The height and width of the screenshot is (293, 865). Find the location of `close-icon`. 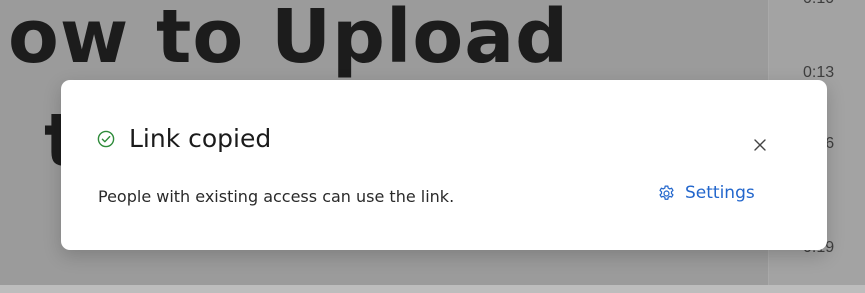

close-icon is located at coordinates (760, 147).